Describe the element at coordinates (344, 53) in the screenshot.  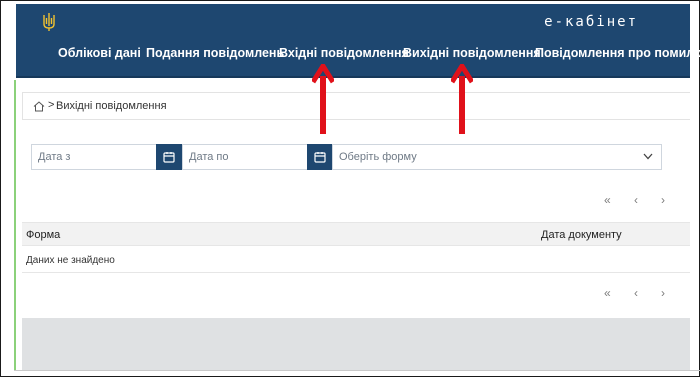
I see `nav-item-incoming-messages: Вхідні повідомлення` at that location.